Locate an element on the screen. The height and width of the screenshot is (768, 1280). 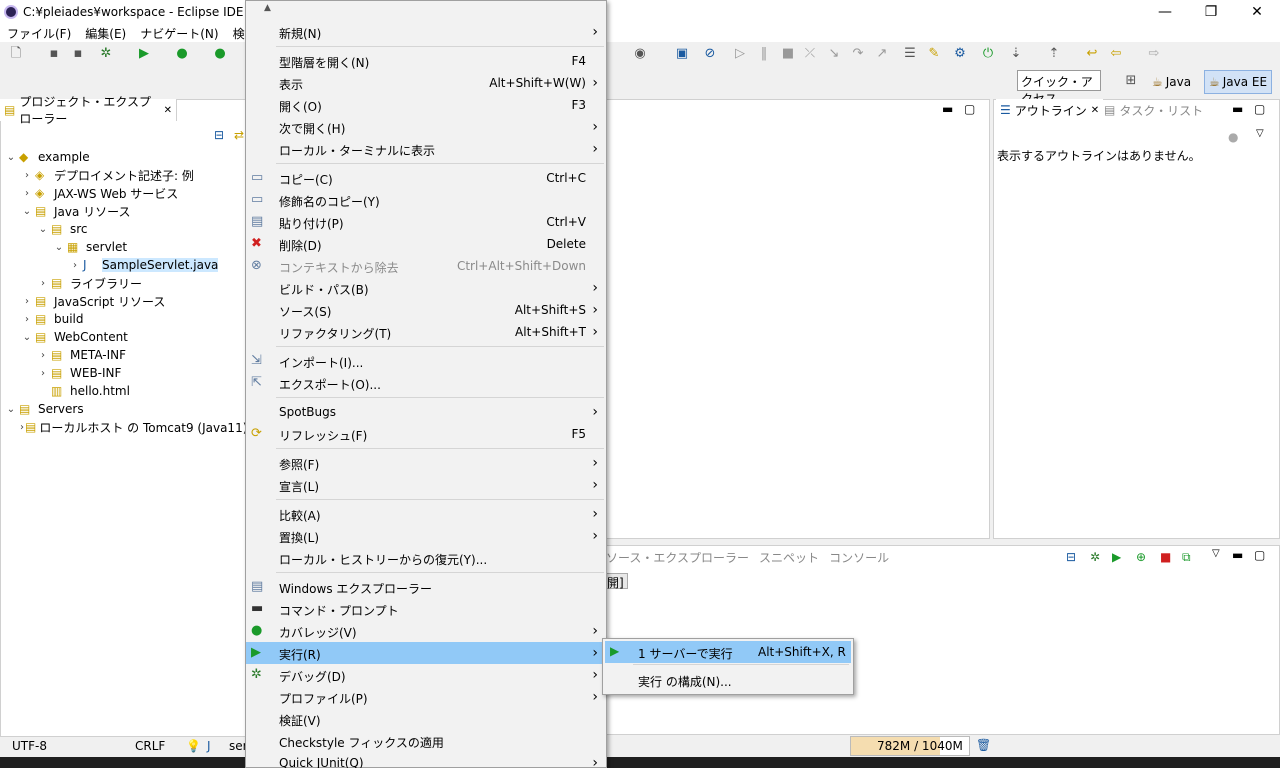
toggle-icon: ▣ is located at coordinates (682, 54).